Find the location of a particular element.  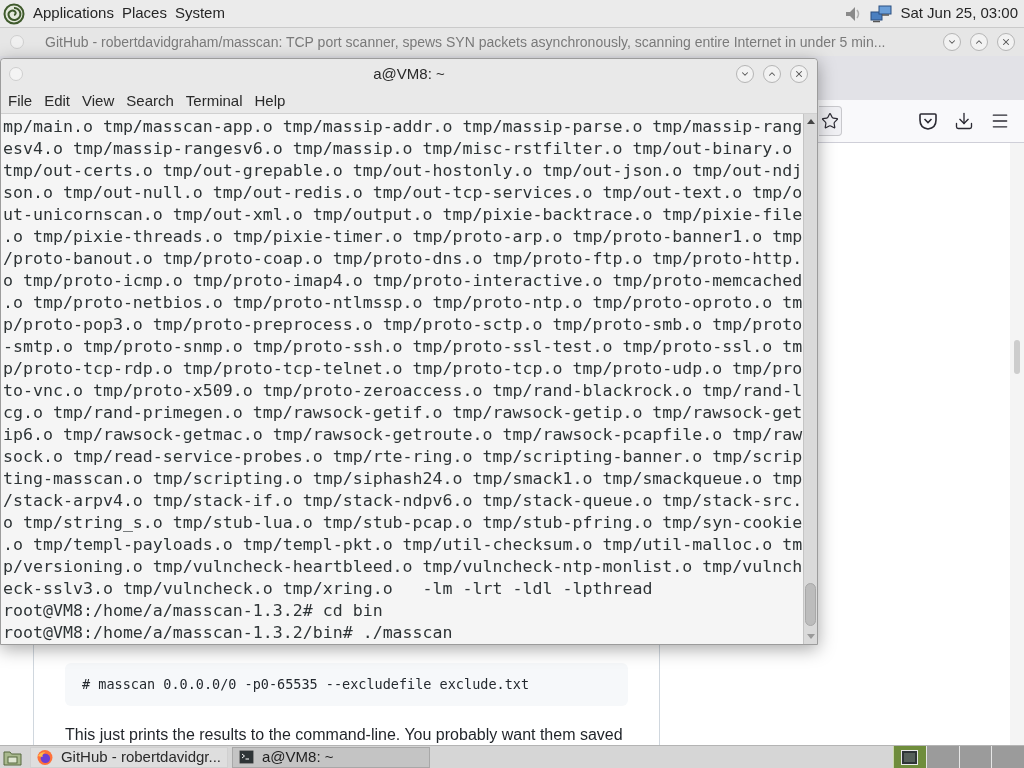

terminal-line: .o tmp/proto-netbios.o tmp/proto-ntlmssp.o tmp/proto-ntp.o tmp/proto-oproto.o tm is located at coordinates (403, 303).